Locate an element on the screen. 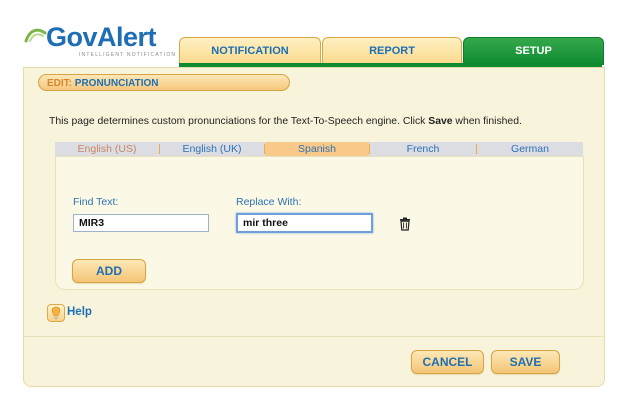  find-text-input is located at coordinates (141, 223).